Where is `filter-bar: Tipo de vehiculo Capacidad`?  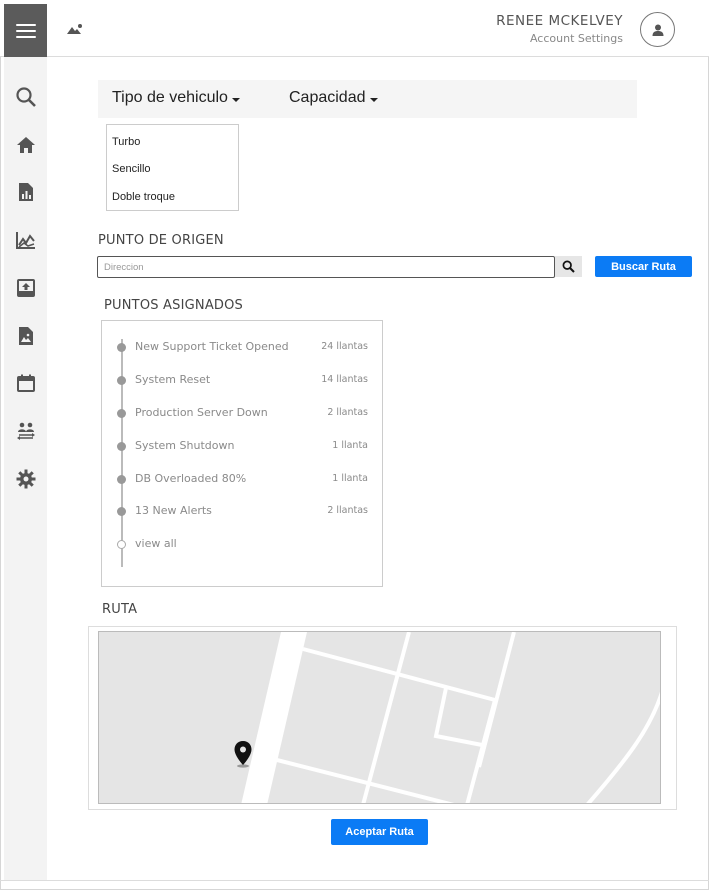
filter-bar: Tipo de vehiculo Capacidad is located at coordinates (367, 99).